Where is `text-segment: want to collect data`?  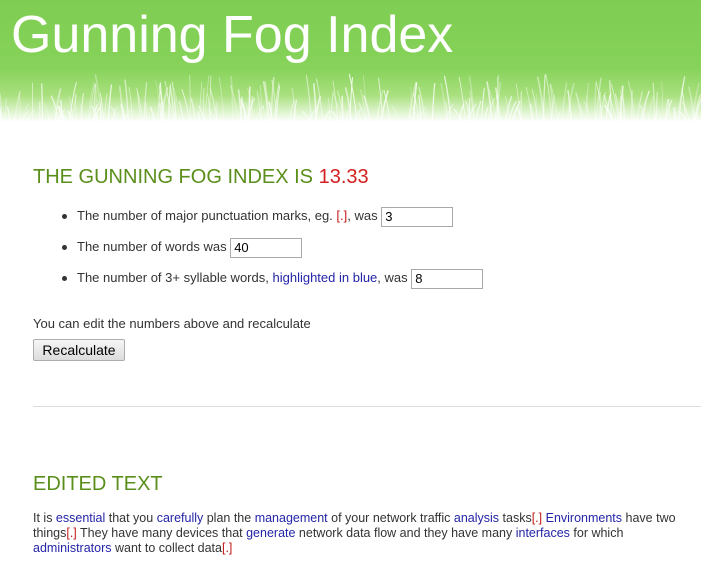
text-segment: want to collect data is located at coordinates (166, 548).